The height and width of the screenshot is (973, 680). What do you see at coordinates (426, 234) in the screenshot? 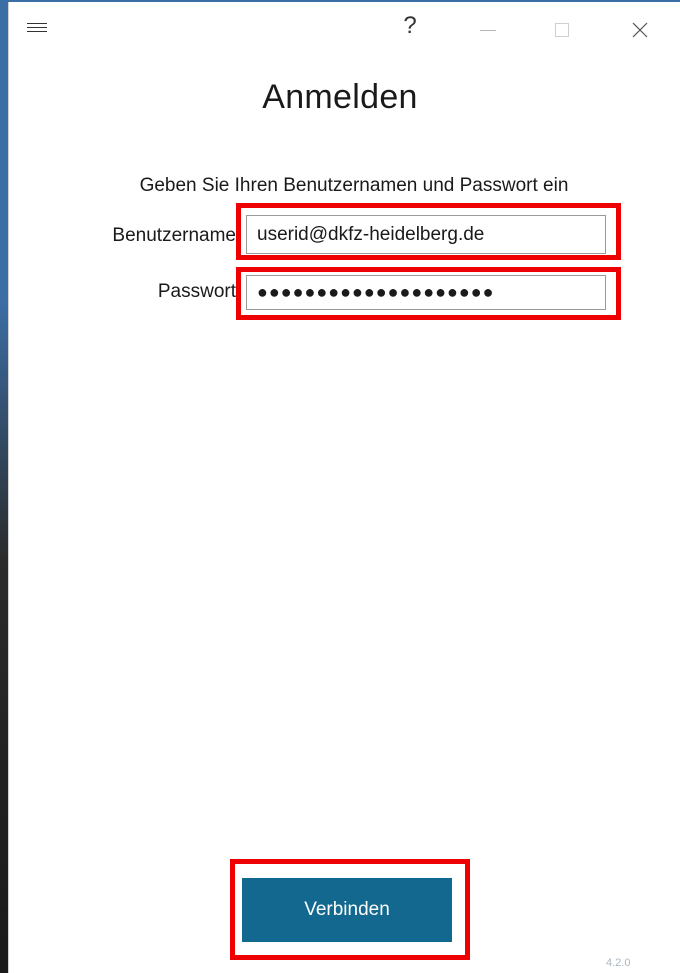
I see `username-field` at bounding box center [426, 234].